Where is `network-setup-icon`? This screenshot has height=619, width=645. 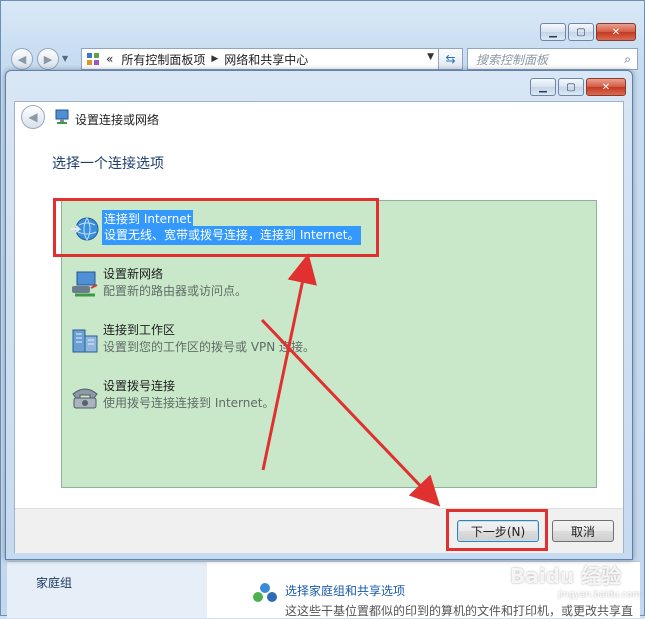 network-setup-icon is located at coordinates (62, 116).